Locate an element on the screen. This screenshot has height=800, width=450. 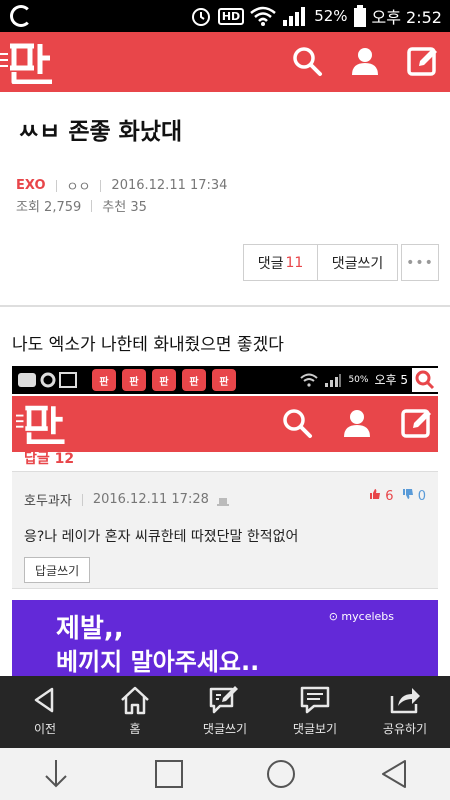
banner-line-2: 베끼지 말아주세요.. is located at coordinates (158, 662).